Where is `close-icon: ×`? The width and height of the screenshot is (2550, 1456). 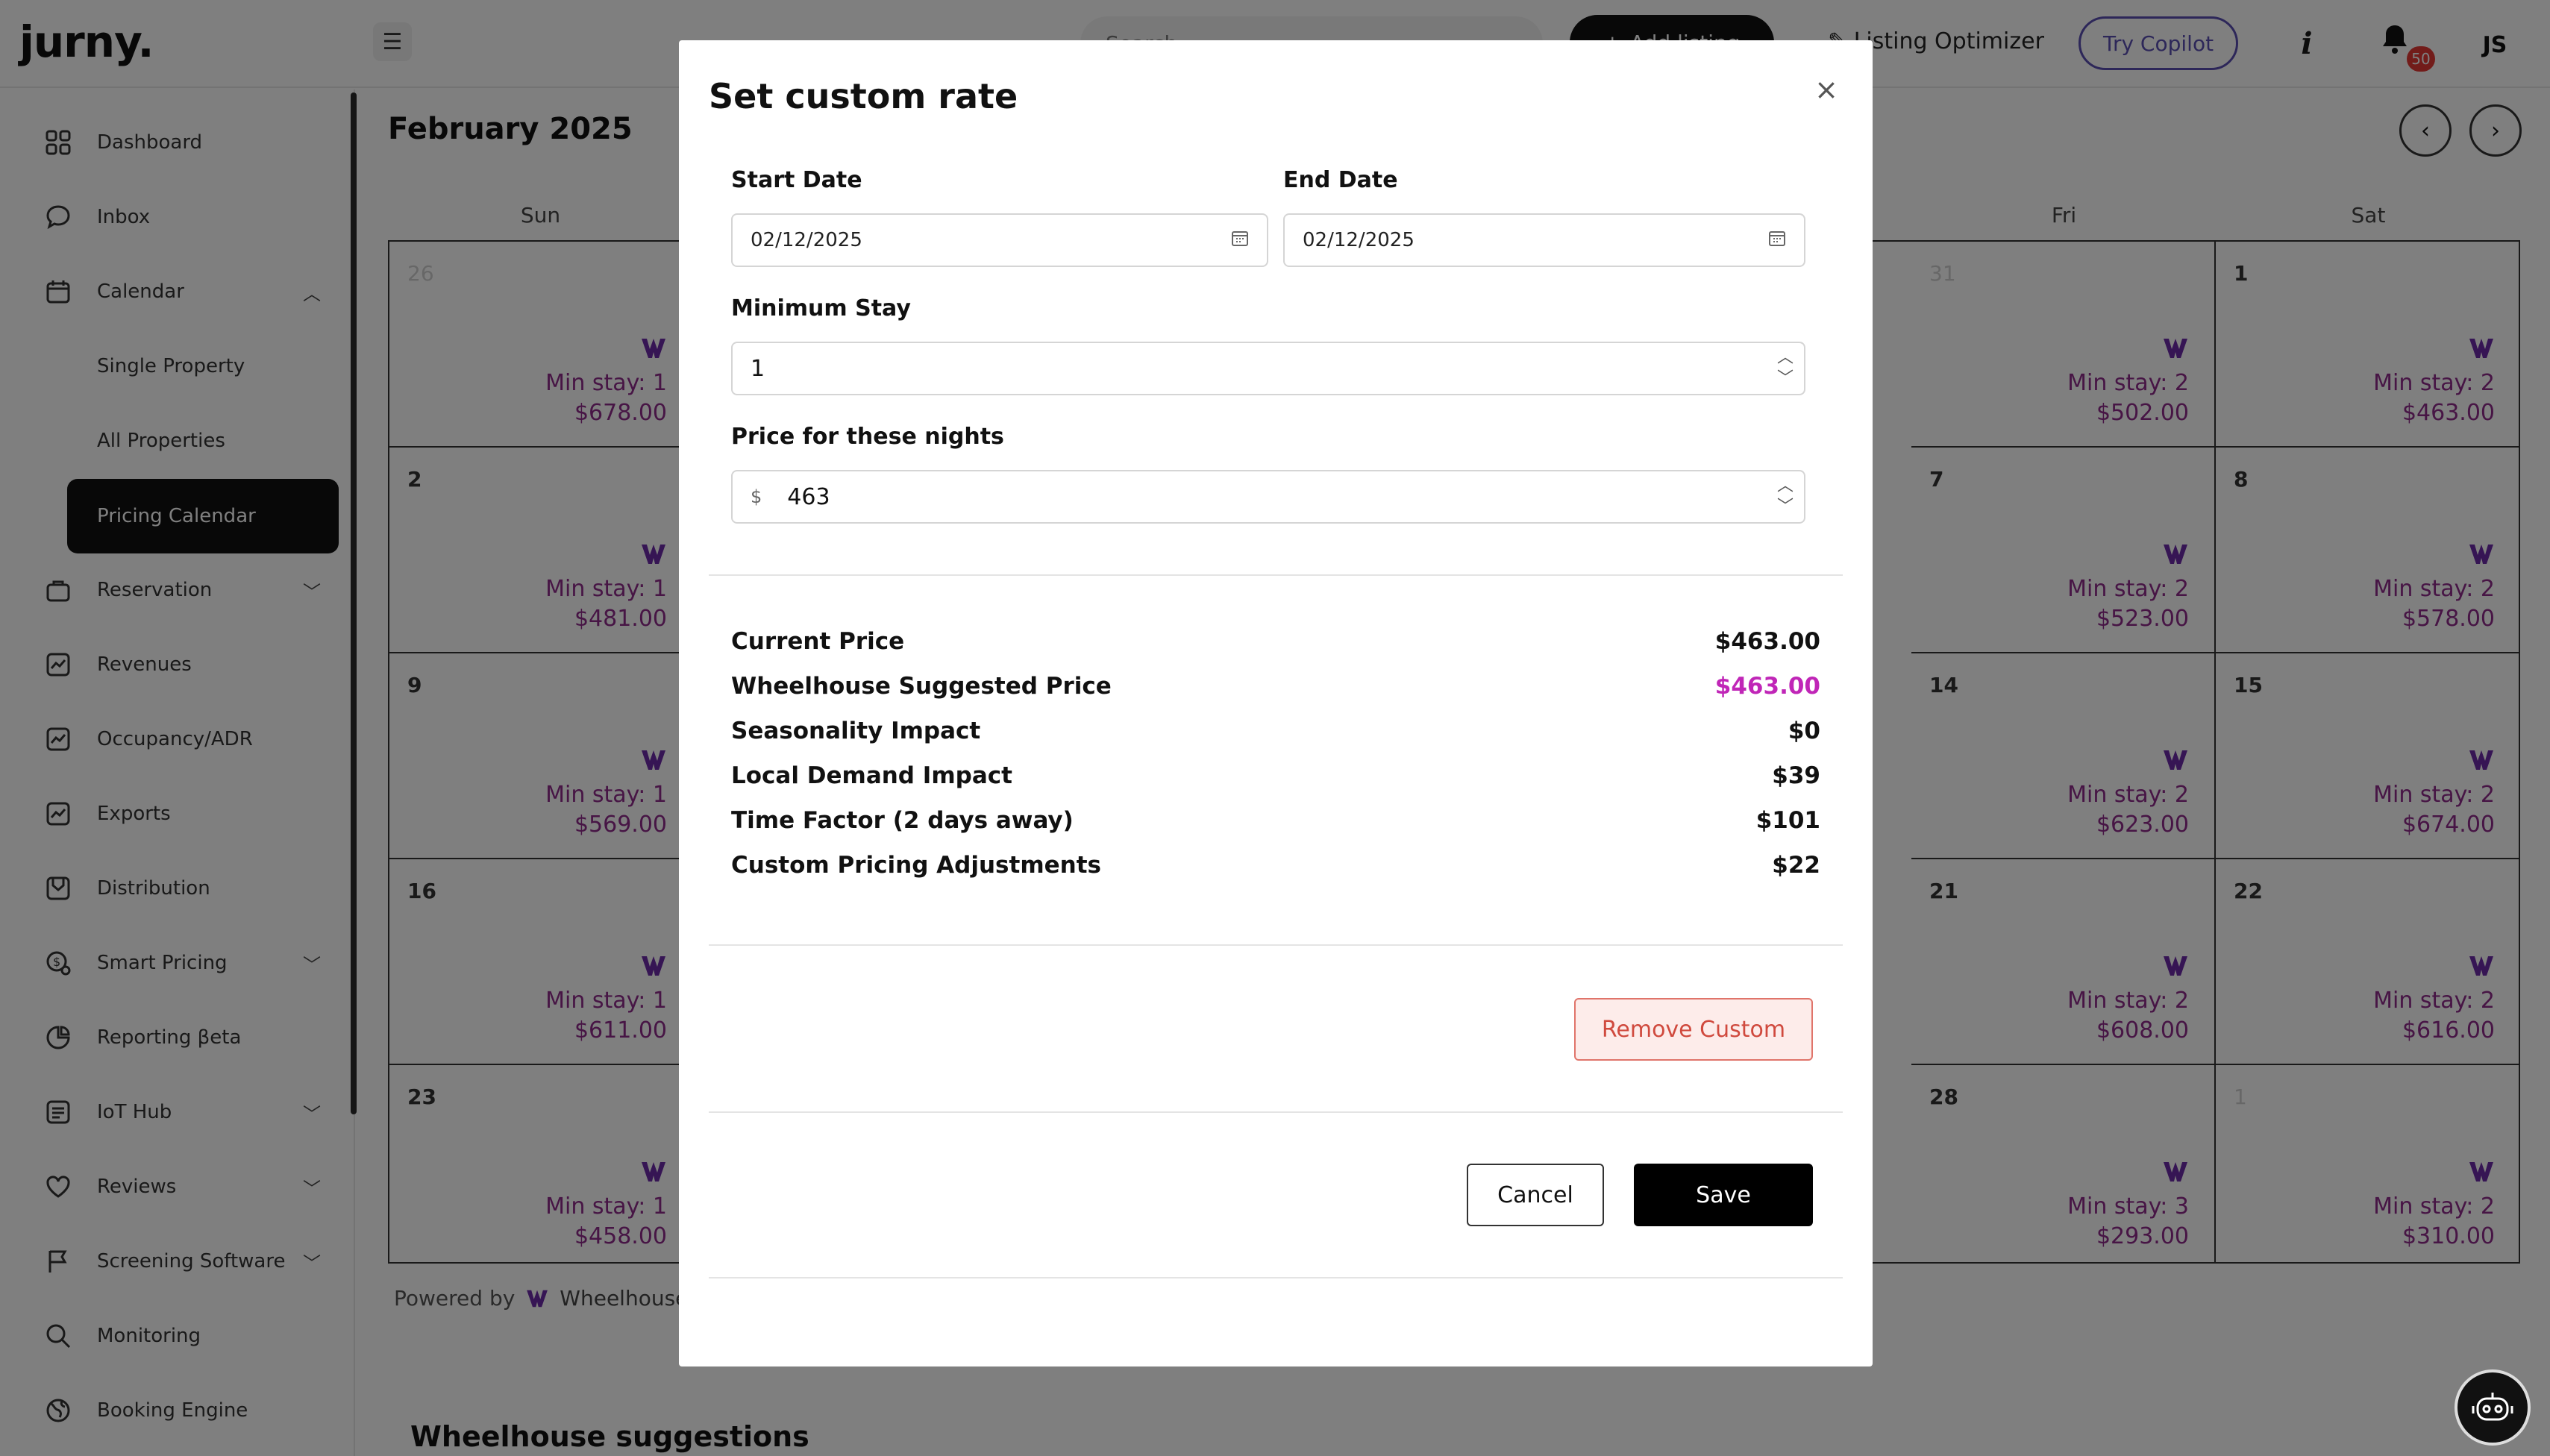 close-icon: × is located at coordinates (1826, 89).